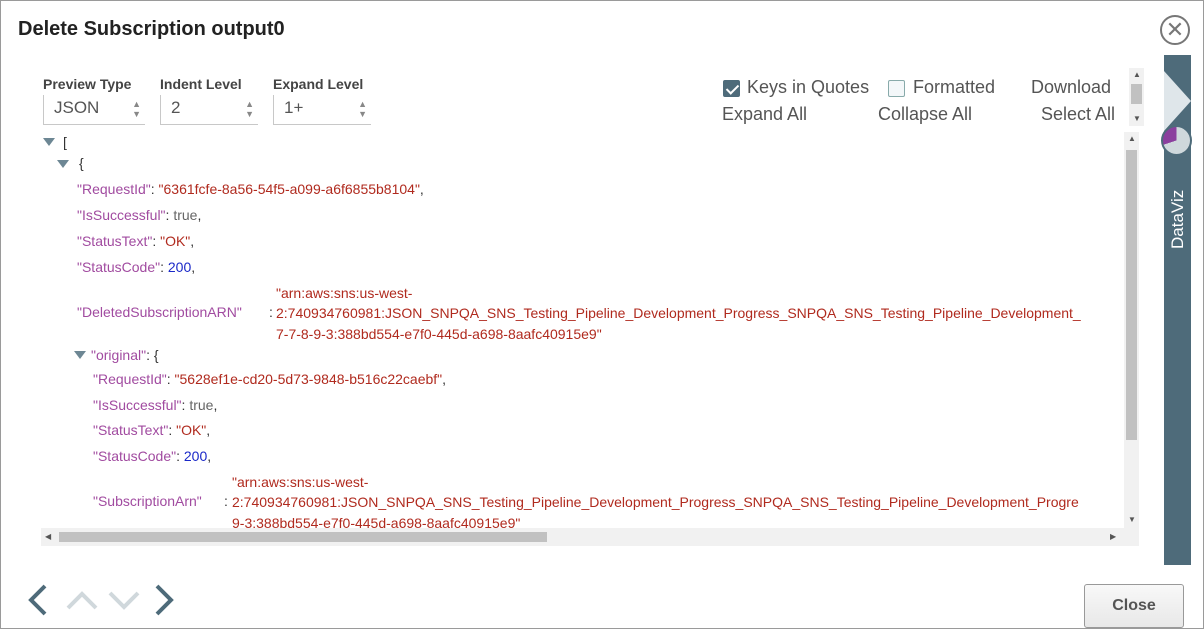 Image resolution: width=1204 pixels, height=629 pixels. Describe the element at coordinates (81, 163) in the screenshot. I see `json-open-brace: {` at that location.